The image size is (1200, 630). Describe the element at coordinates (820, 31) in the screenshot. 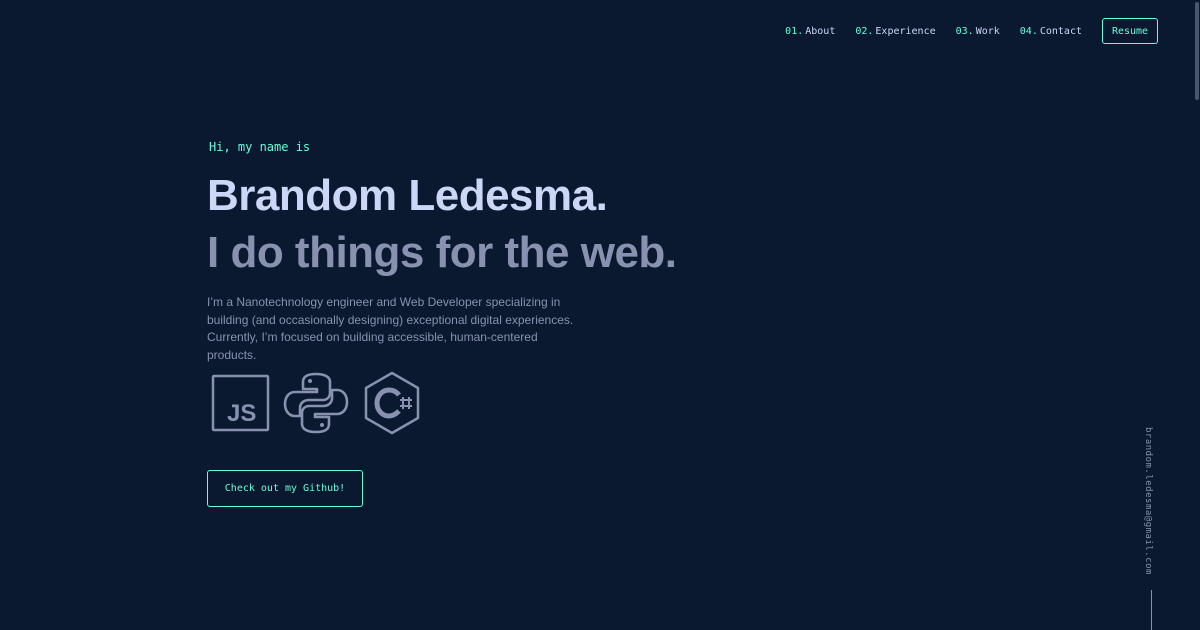

I see `nav-about-label: About` at that location.